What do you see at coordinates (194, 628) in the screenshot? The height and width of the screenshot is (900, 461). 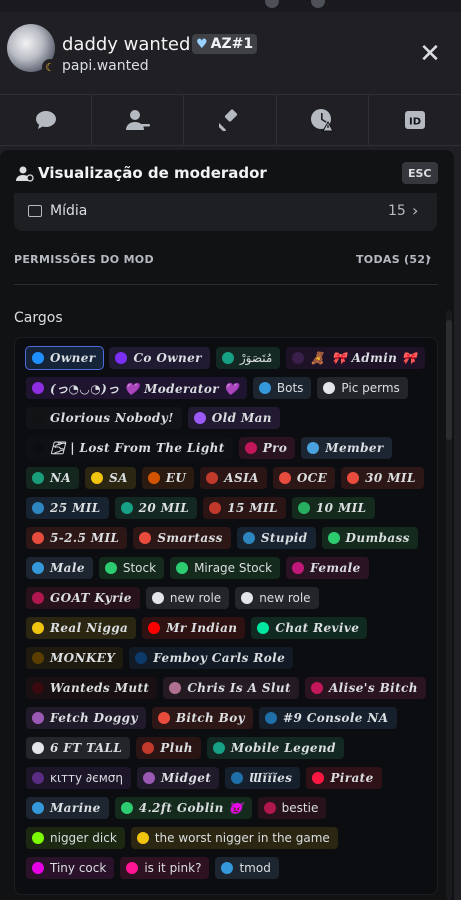 I see `role-pill: Mr Indian` at bounding box center [194, 628].